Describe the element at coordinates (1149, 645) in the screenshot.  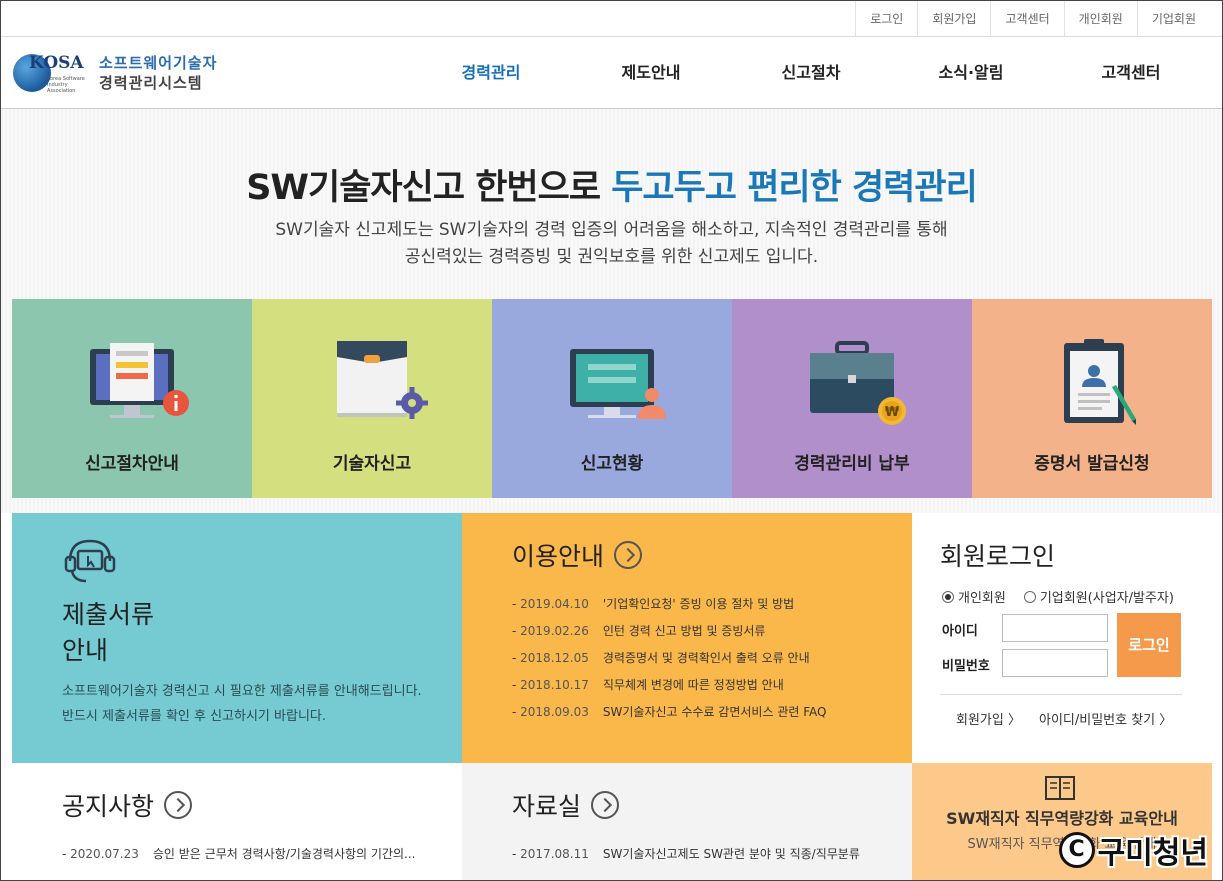
I see `login-button: 로그인` at that location.